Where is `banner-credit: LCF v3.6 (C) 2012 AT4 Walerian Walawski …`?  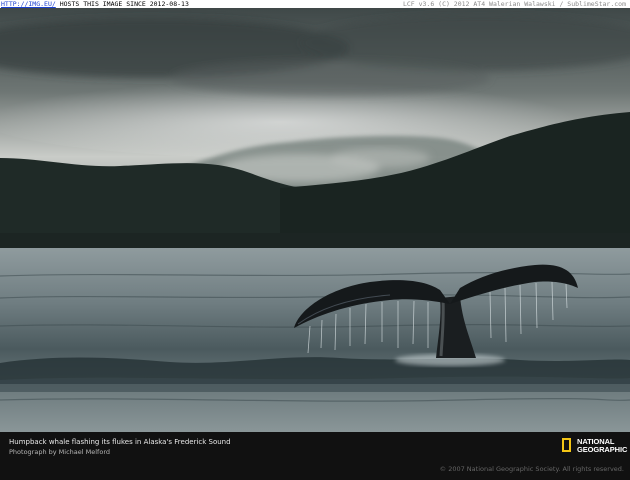 banner-credit: LCF v3.6 (C) 2012 AT4 Walerian Walawski … is located at coordinates (514, 4).